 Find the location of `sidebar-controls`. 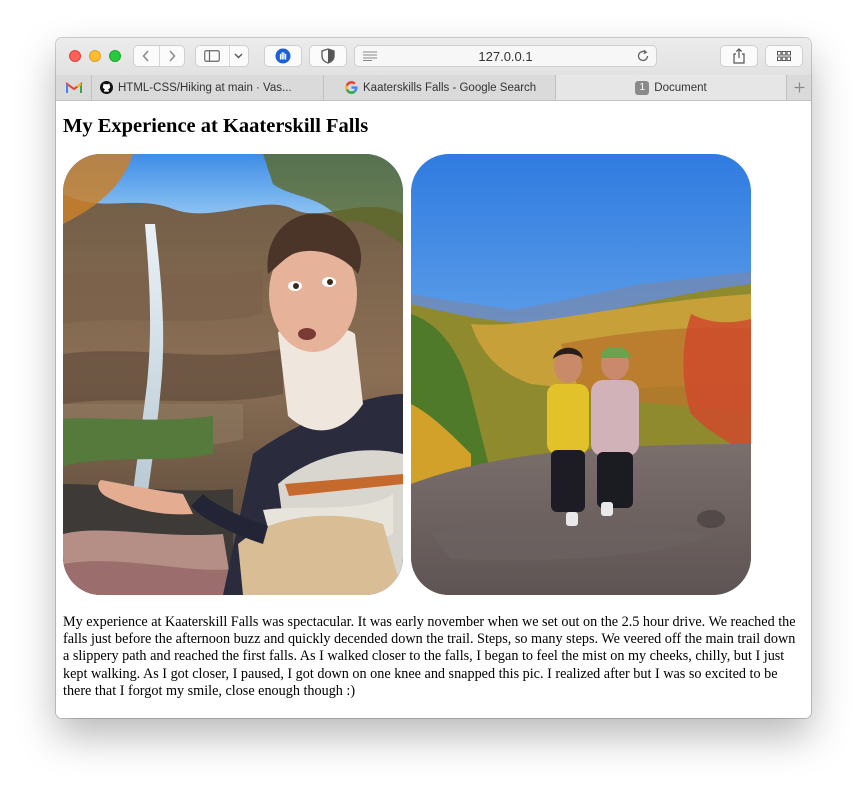

sidebar-controls is located at coordinates (222, 56).